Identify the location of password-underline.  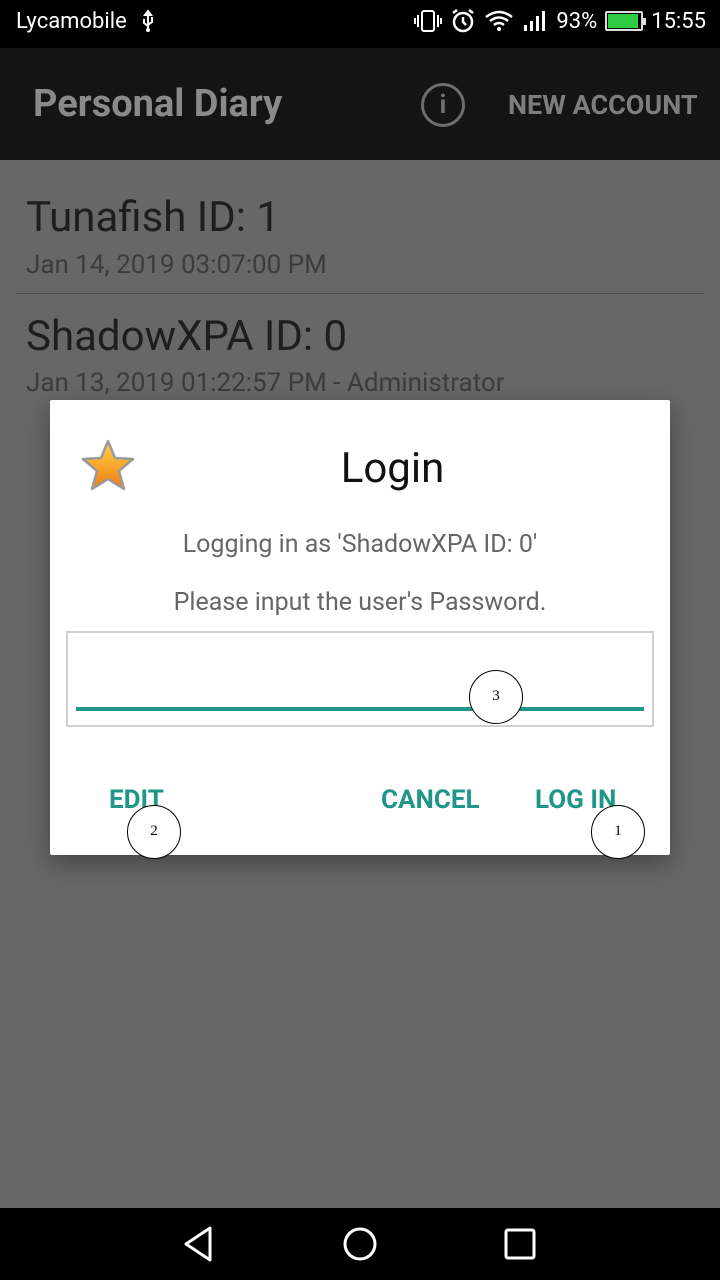
(360, 709).